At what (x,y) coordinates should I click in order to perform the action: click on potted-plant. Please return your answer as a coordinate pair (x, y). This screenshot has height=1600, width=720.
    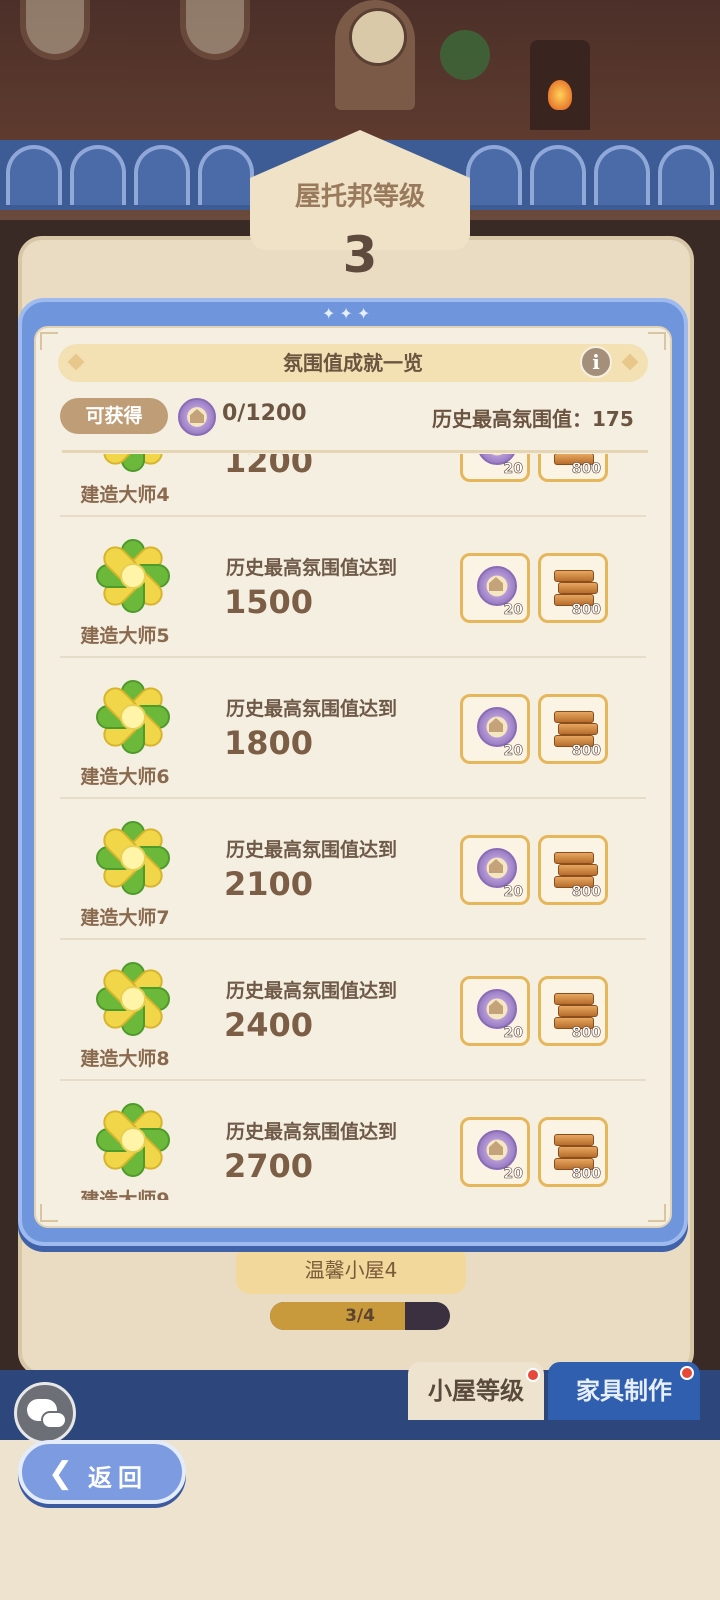
    Looking at the image, I should click on (465, 55).